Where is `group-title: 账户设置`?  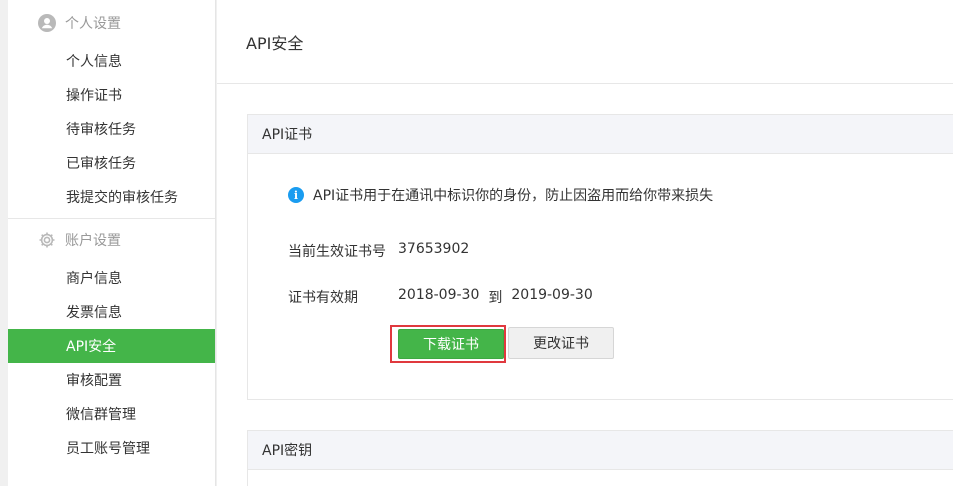 group-title: 账户设置 is located at coordinates (93, 241).